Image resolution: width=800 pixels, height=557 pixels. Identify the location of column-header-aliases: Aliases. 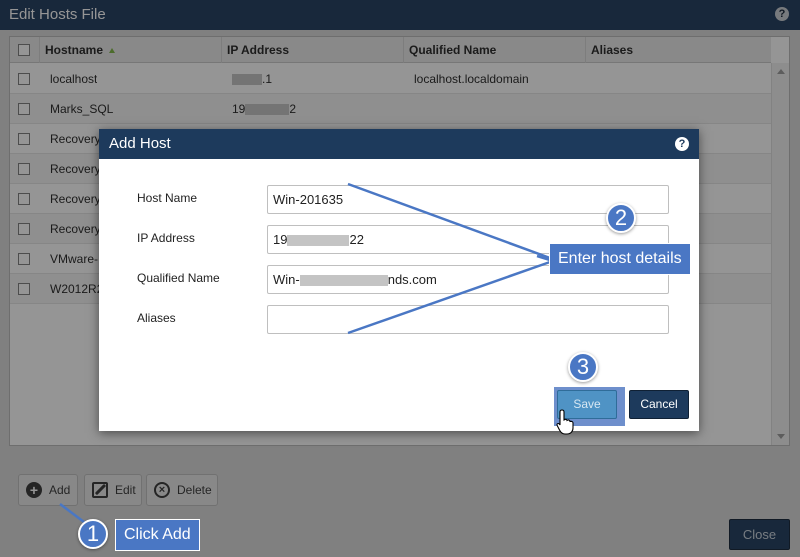
(678, 50).